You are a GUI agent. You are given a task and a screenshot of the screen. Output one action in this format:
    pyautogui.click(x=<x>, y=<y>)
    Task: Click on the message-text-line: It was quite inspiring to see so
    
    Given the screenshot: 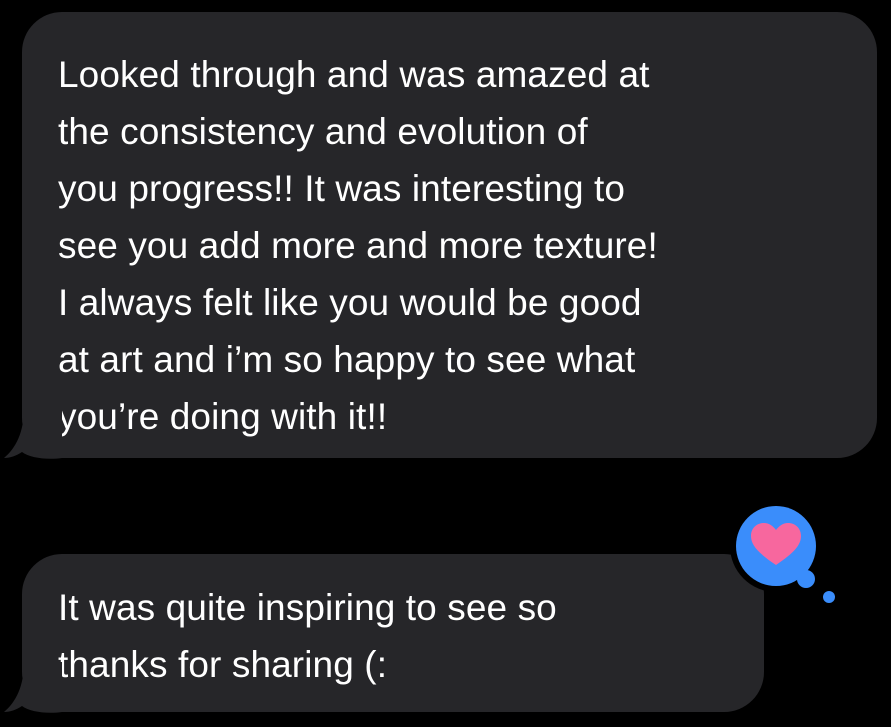 What is the action you would take?
    pyautogui.click(x=307, y=607)
    